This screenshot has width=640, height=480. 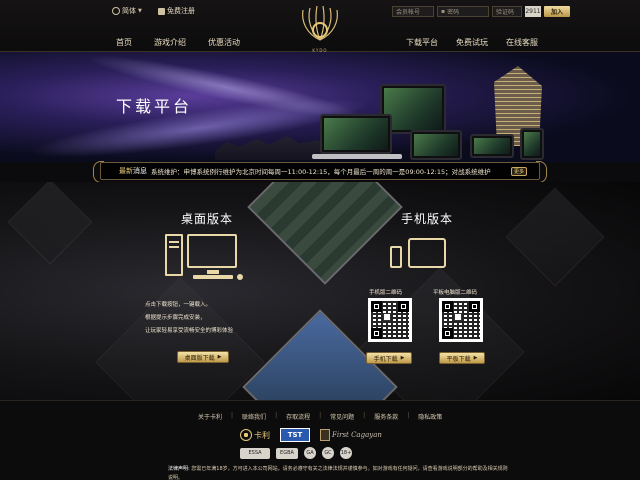 What do you see at coordinates (295, 435) in the screenshot?
I see `tst-logo: TST` at bounding box center [295, 435].